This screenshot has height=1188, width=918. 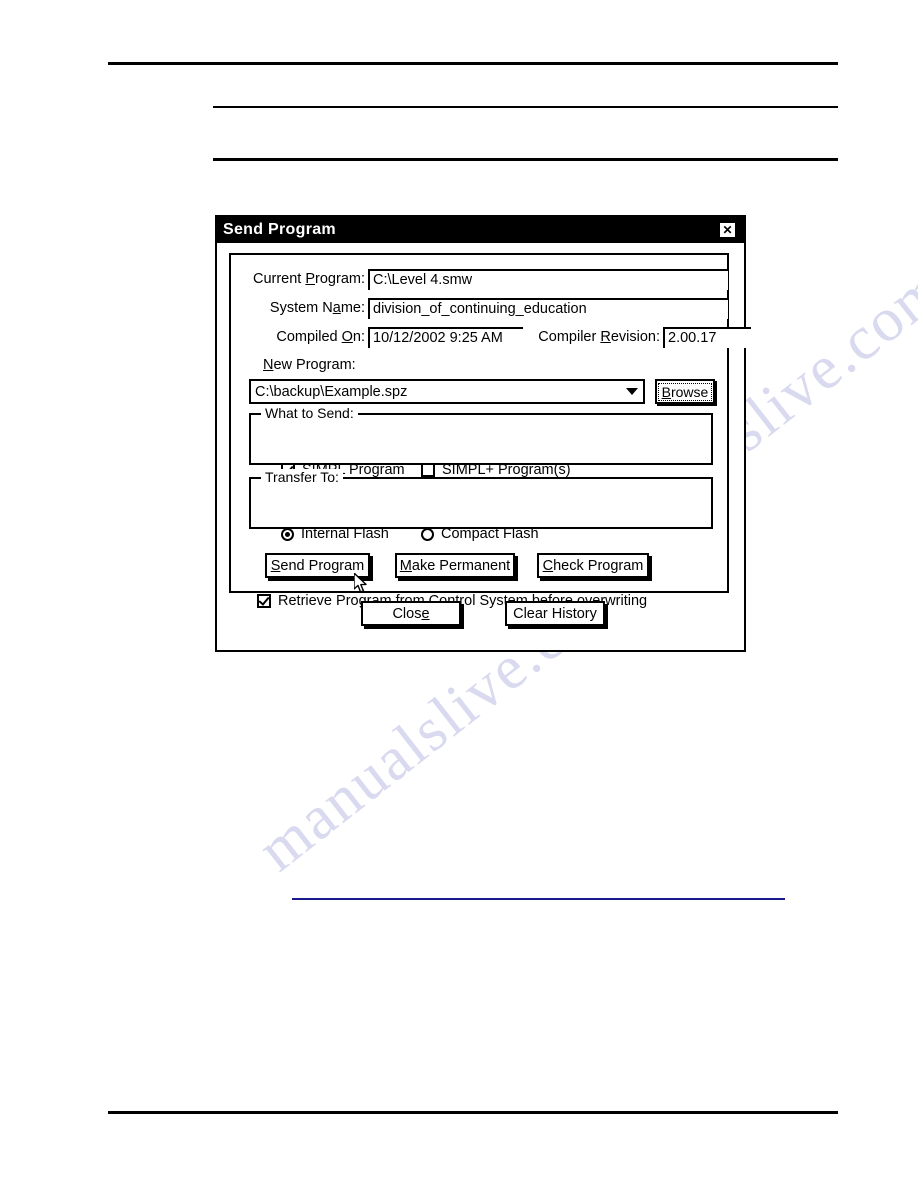 I want to click on make-permanent-button: Make Permanent, so click(x=455, y=565).